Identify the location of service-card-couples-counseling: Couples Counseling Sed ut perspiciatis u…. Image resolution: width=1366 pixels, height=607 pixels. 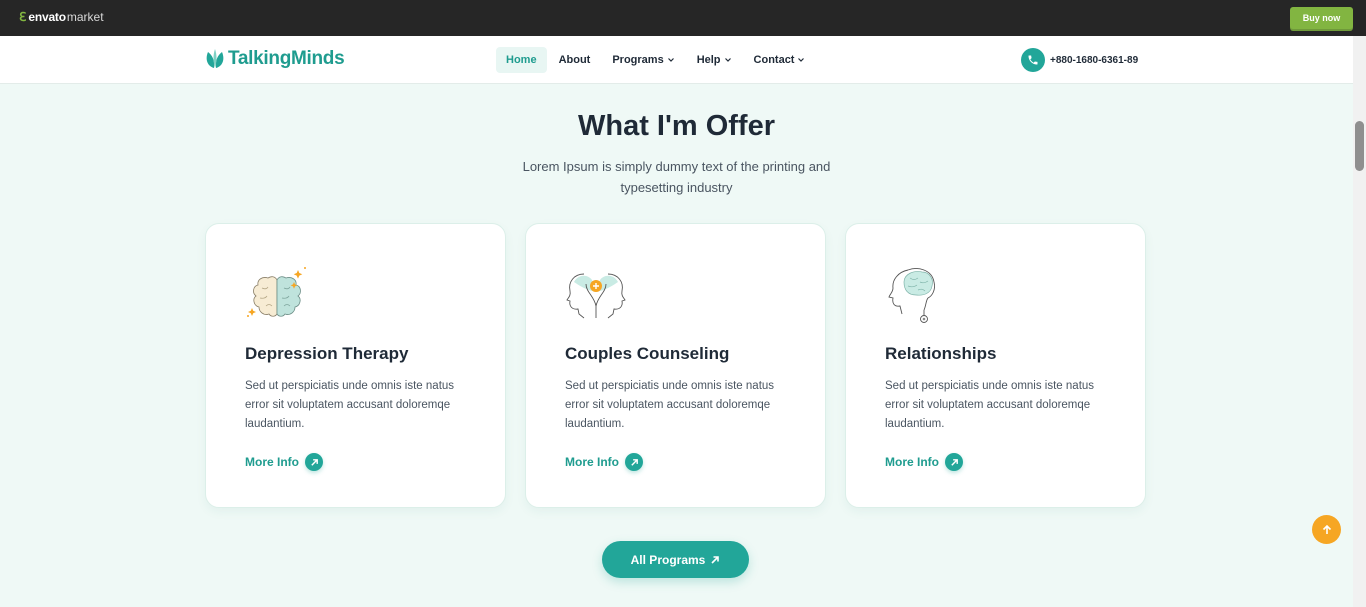
(675, 365).